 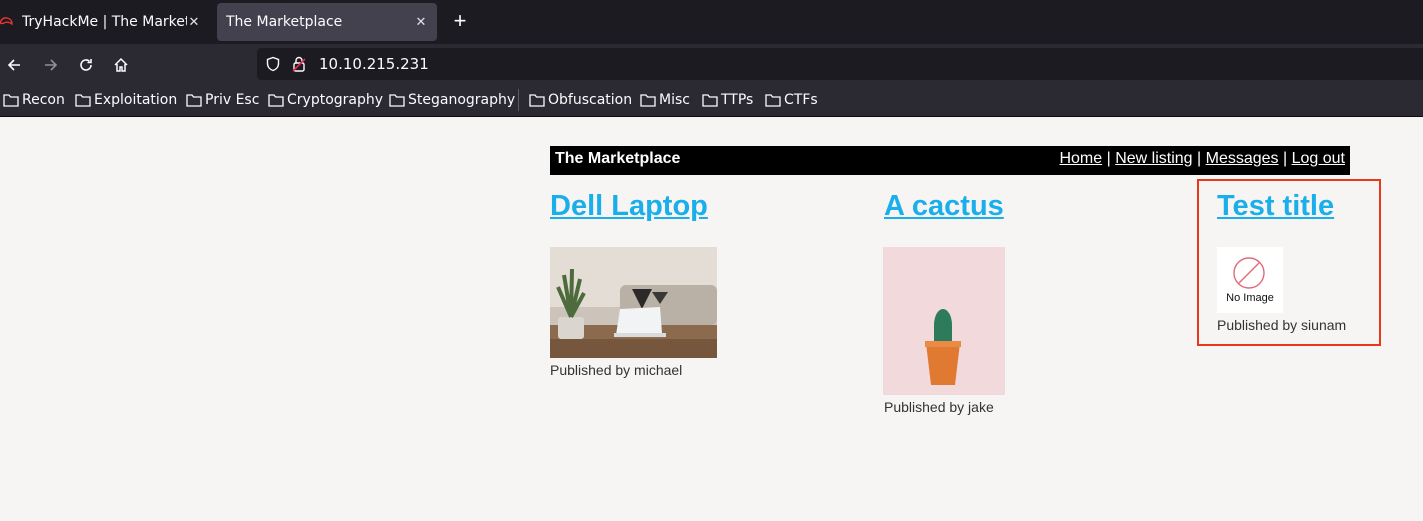 What do you see at coordinates (518, 100) in the screenshot?
I see `bookmarks-separator` at bounding box center [518, 100].